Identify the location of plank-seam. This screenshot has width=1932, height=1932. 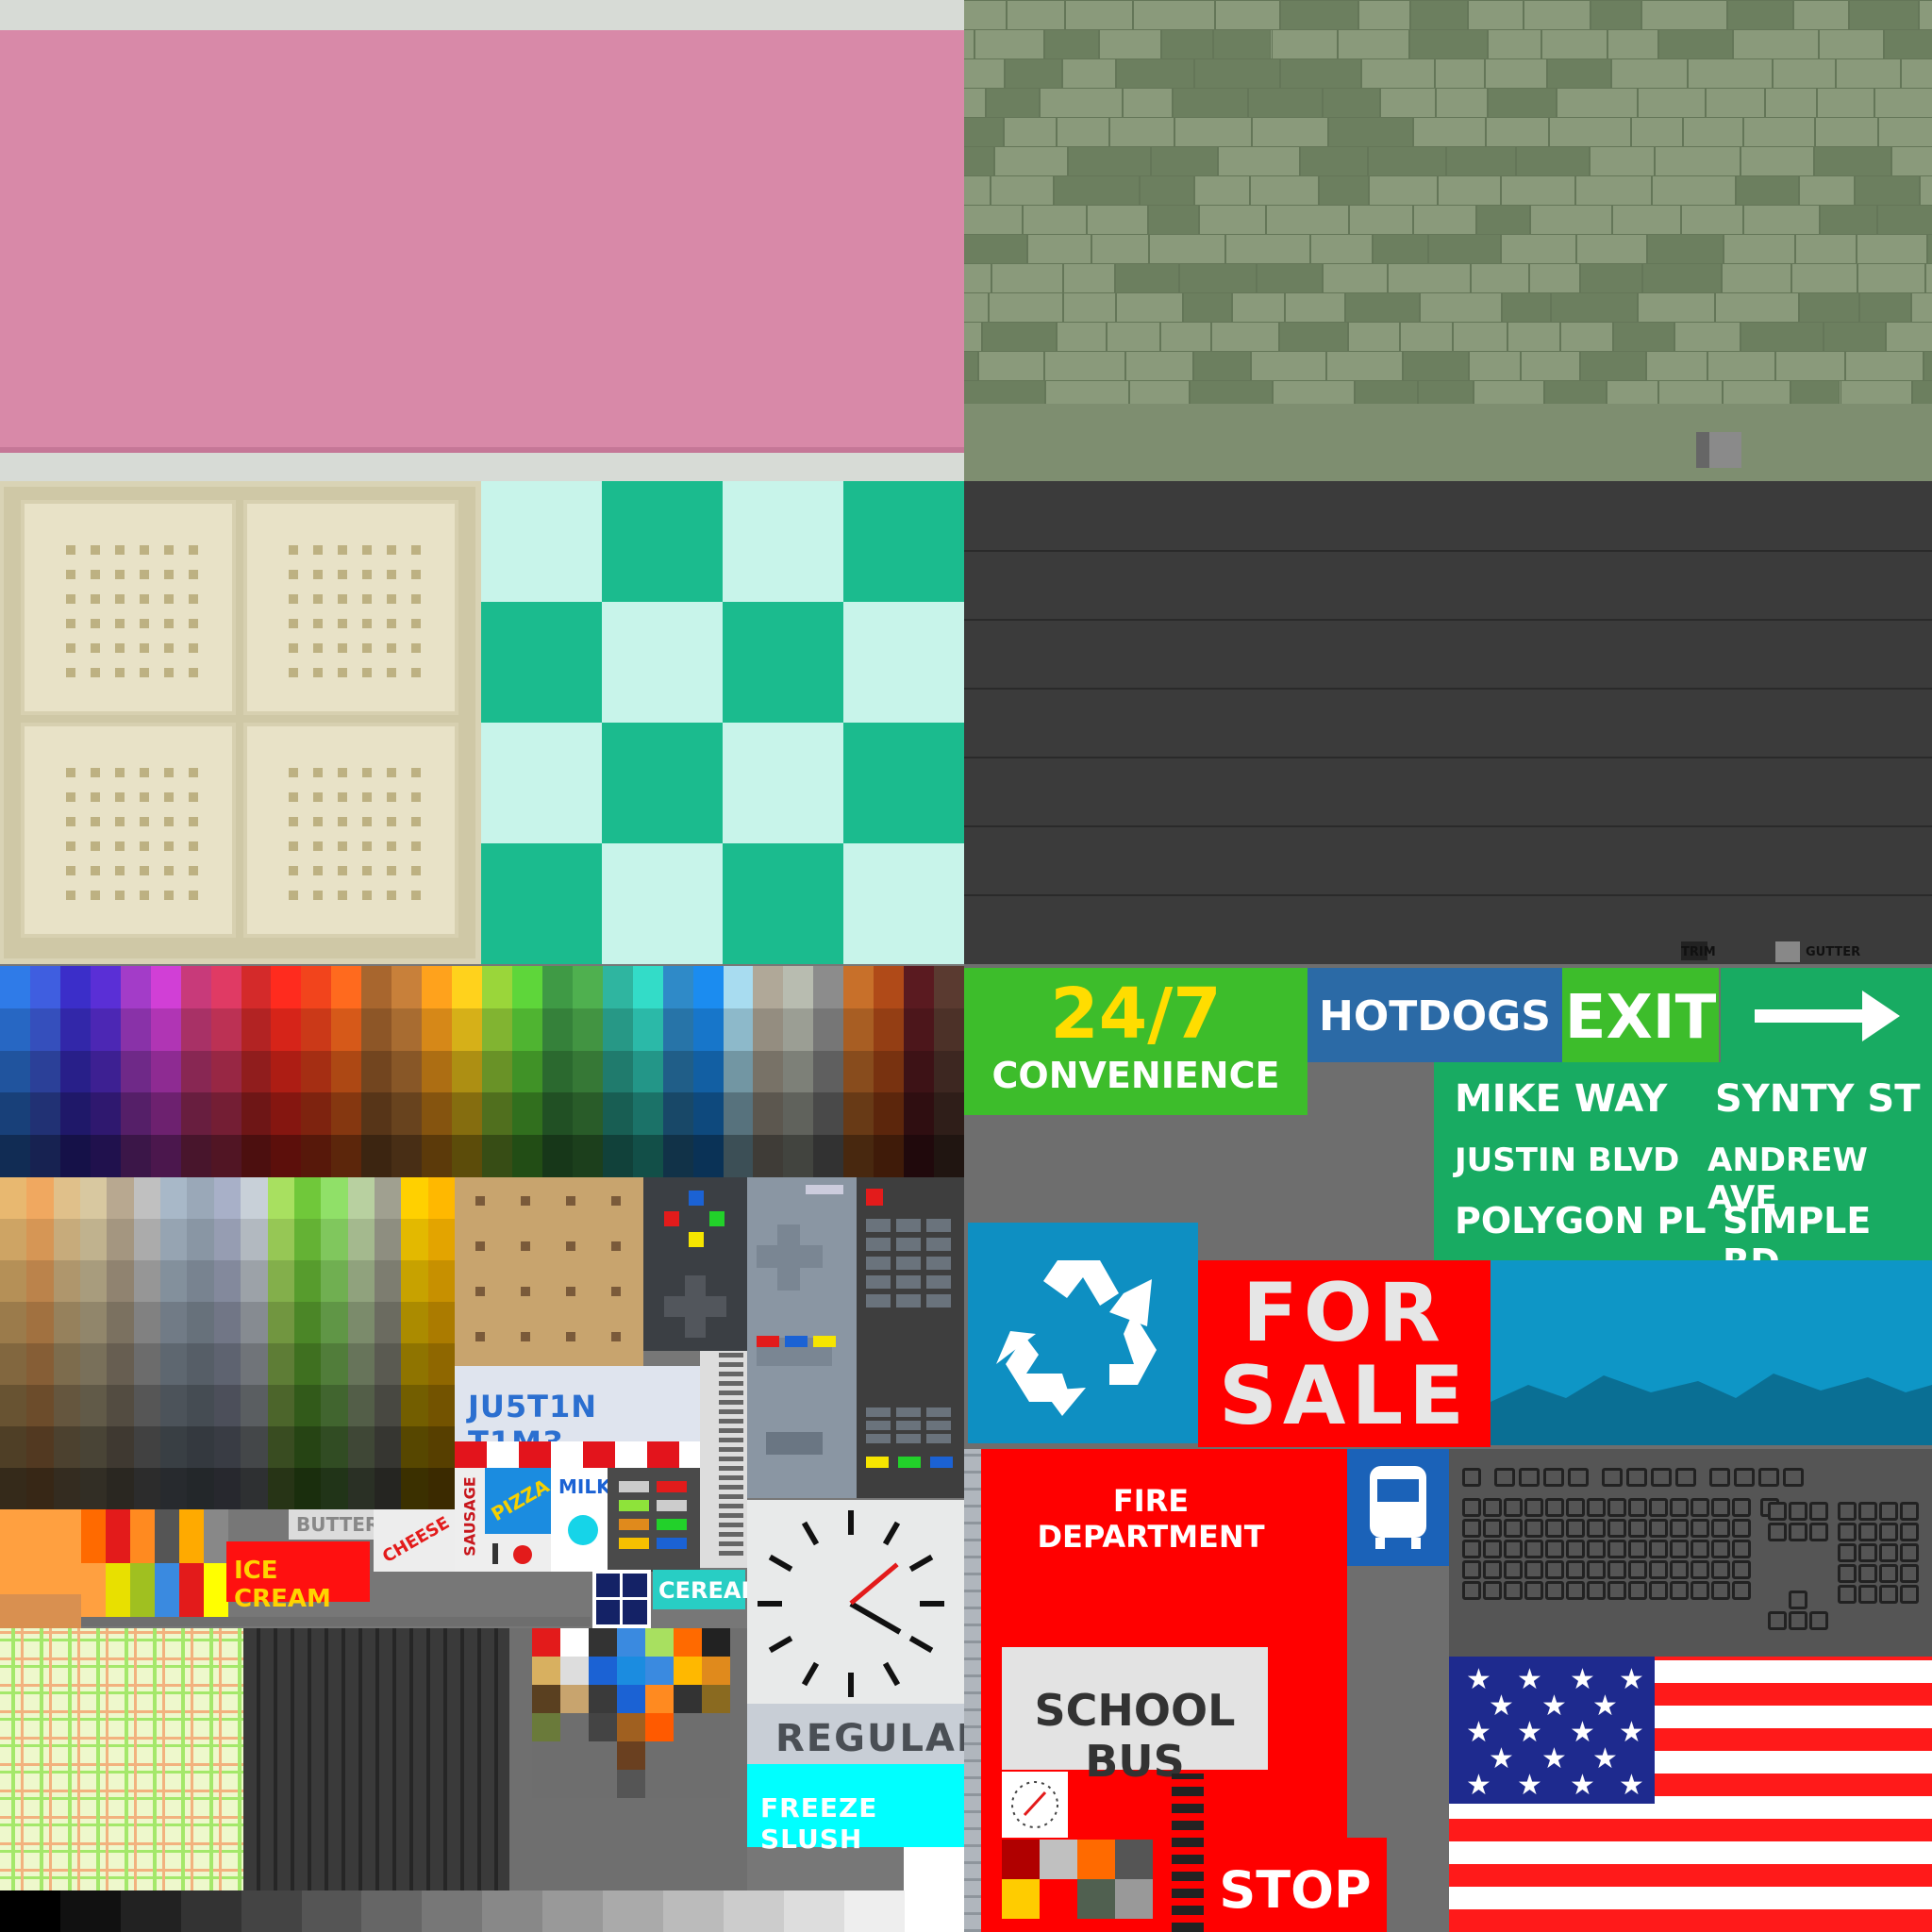
(1448, 895).